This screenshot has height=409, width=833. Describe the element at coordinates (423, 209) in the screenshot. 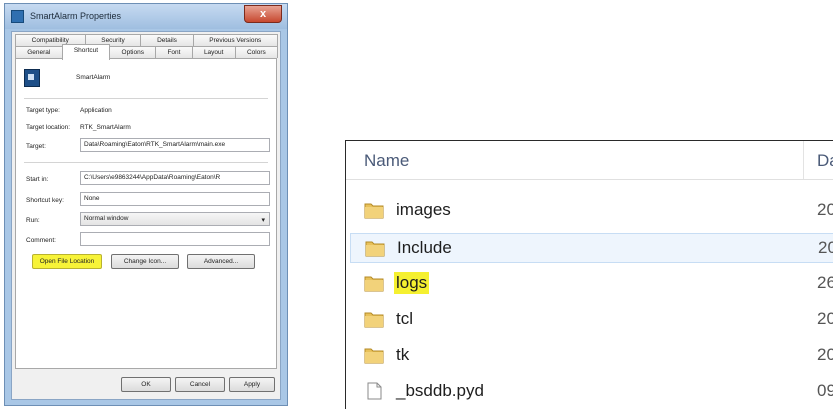

I see `list-item-name: images` at that location.